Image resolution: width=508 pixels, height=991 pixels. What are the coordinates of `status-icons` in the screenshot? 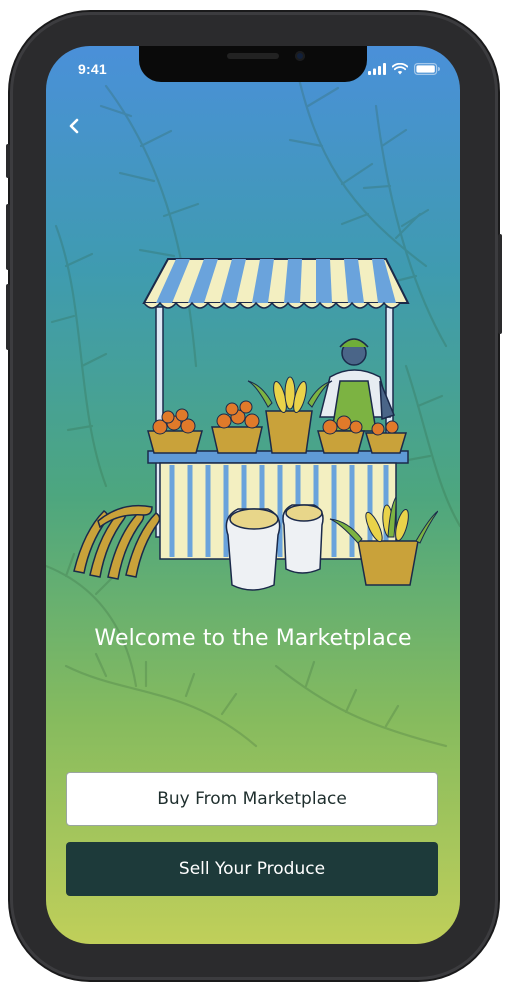 It's located at (404, 69).